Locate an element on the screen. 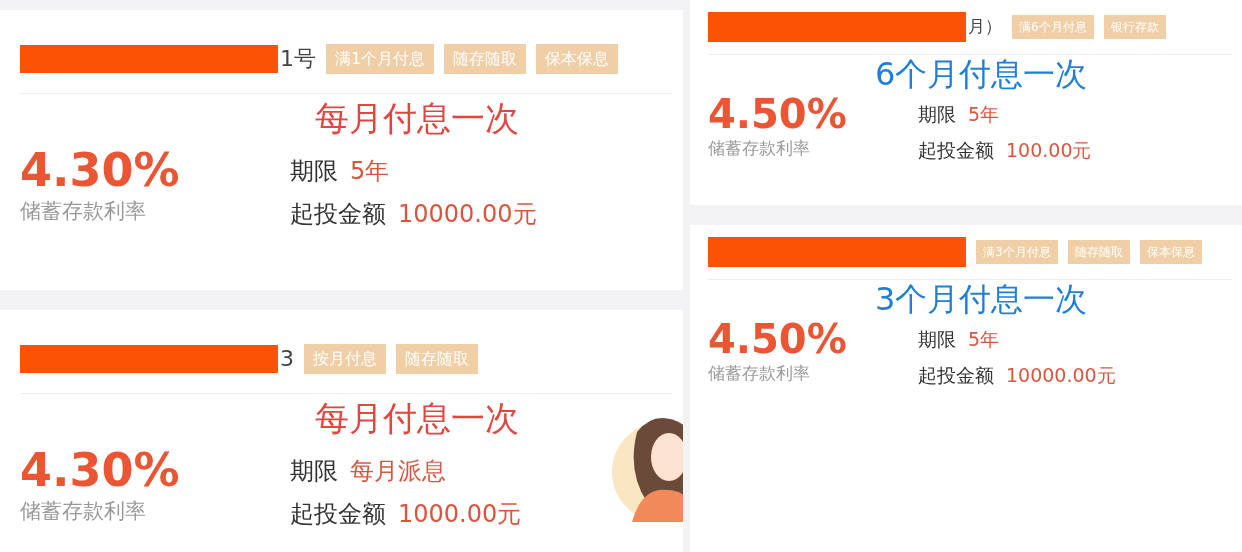 This screenshot has height=552, width=1242. tag: 满6个月付息 is located at coordinates (1053, 27).